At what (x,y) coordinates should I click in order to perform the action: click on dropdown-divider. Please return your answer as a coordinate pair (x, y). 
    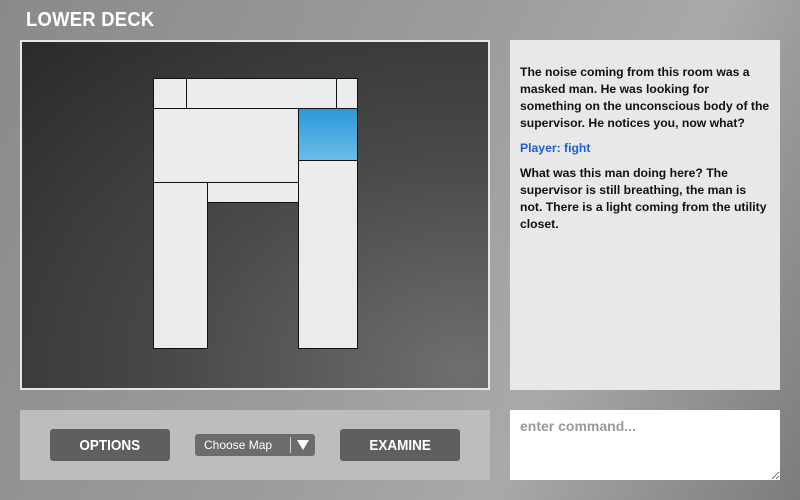
    Looking at the image, I should click on (290, 445).